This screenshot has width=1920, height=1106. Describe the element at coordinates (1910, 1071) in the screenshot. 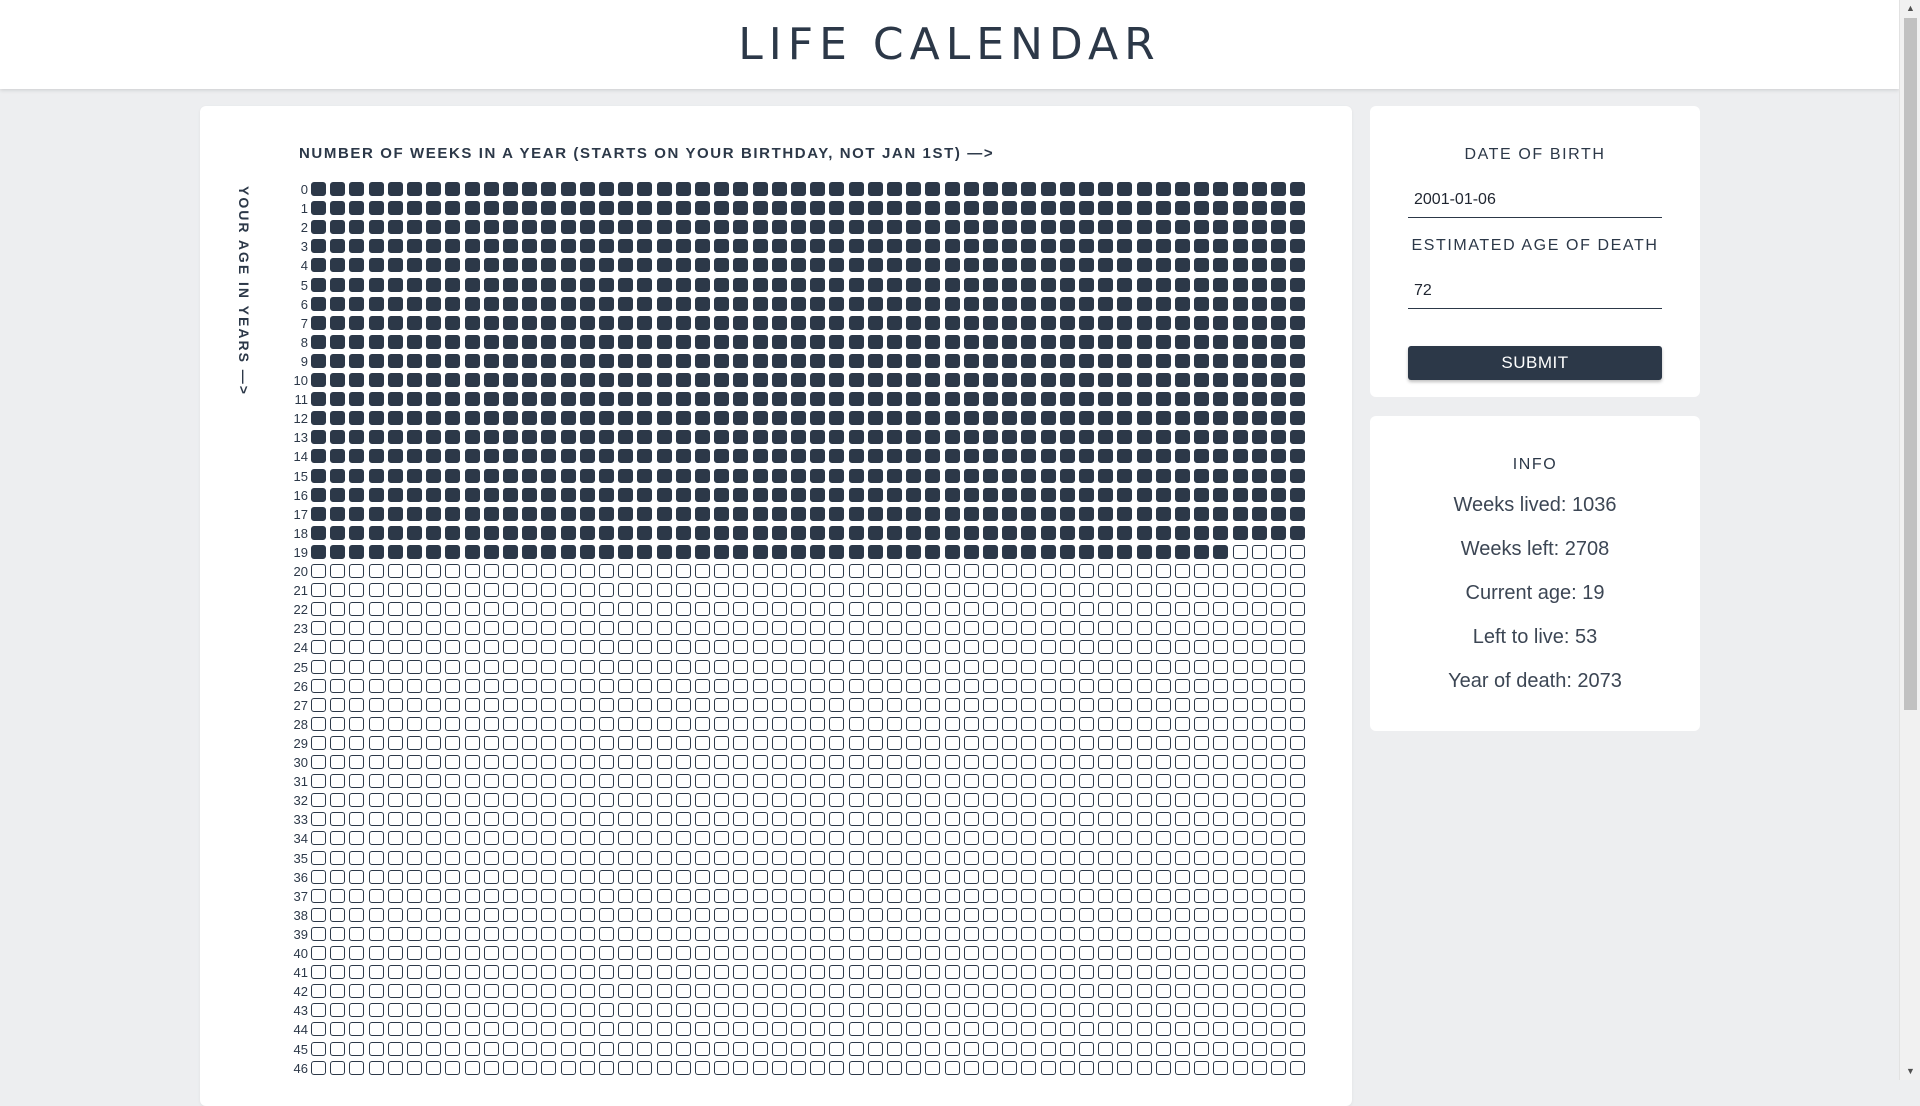

I see `scroll-down-icon: ▼` at that location.